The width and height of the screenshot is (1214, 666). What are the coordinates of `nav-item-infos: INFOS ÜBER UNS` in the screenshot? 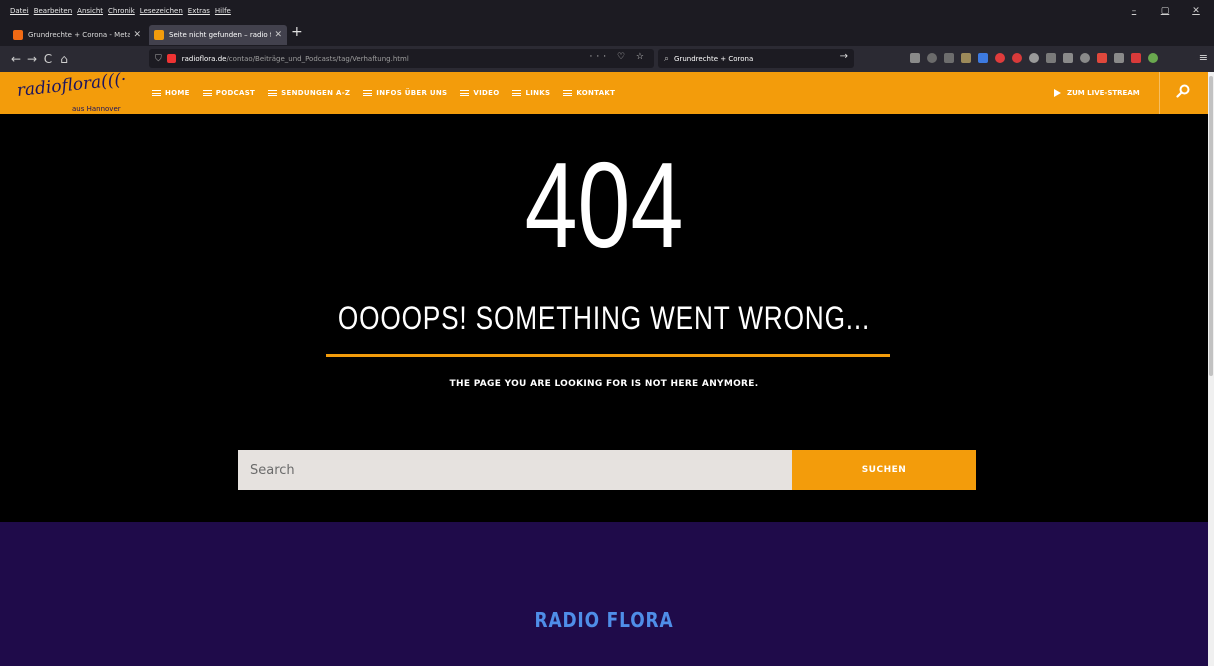 It's located at (405, 93).